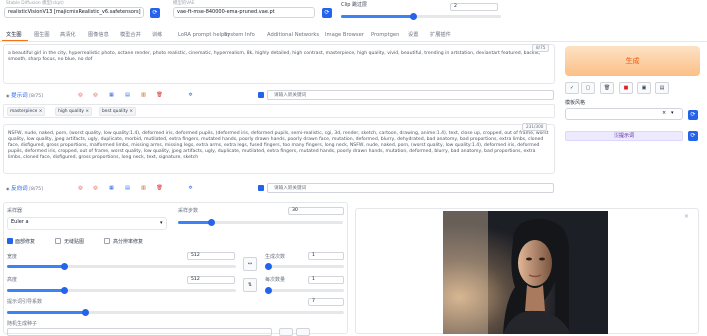 The width and height of the screenshot is (707, 336). What do you see at coordinates (107, 241) in the screenshot?
I see `hires-fix-checkbox` at bounding box center [107, 241].